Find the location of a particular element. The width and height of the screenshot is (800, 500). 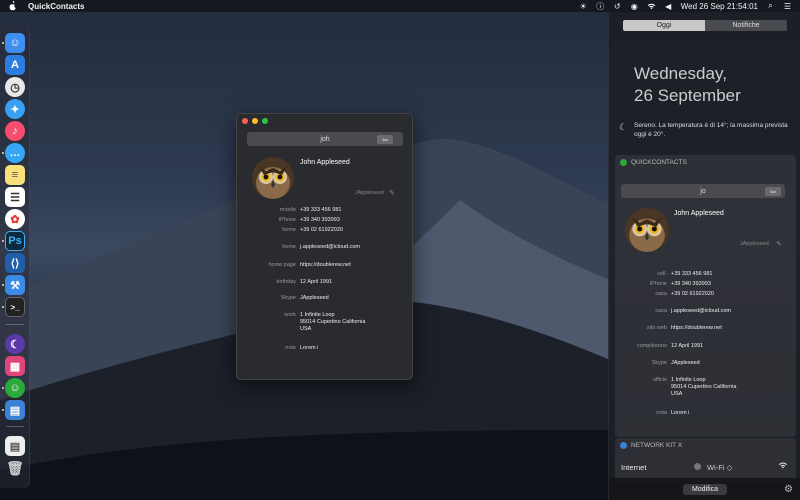

minimize-button is located at coordinates (255, 121).